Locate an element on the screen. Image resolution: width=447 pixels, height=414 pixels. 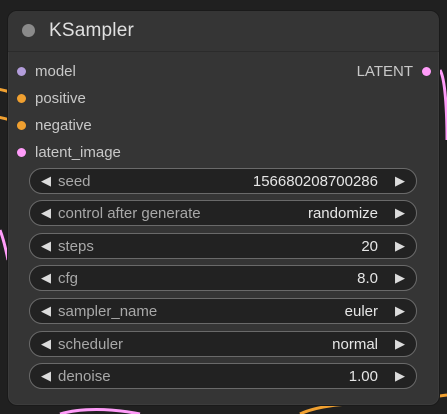
widget-label: scheduler is located at coordinates (91, 344).